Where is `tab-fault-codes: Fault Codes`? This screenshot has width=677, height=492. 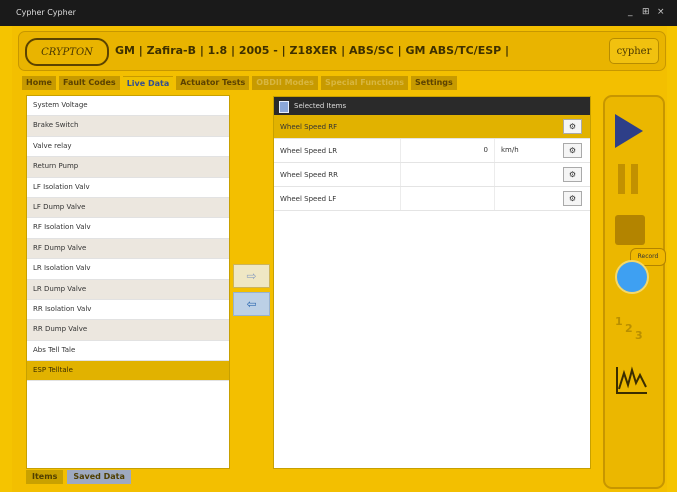
tab-fault-codes: Fault Codes is located at coordinates (89, 83).